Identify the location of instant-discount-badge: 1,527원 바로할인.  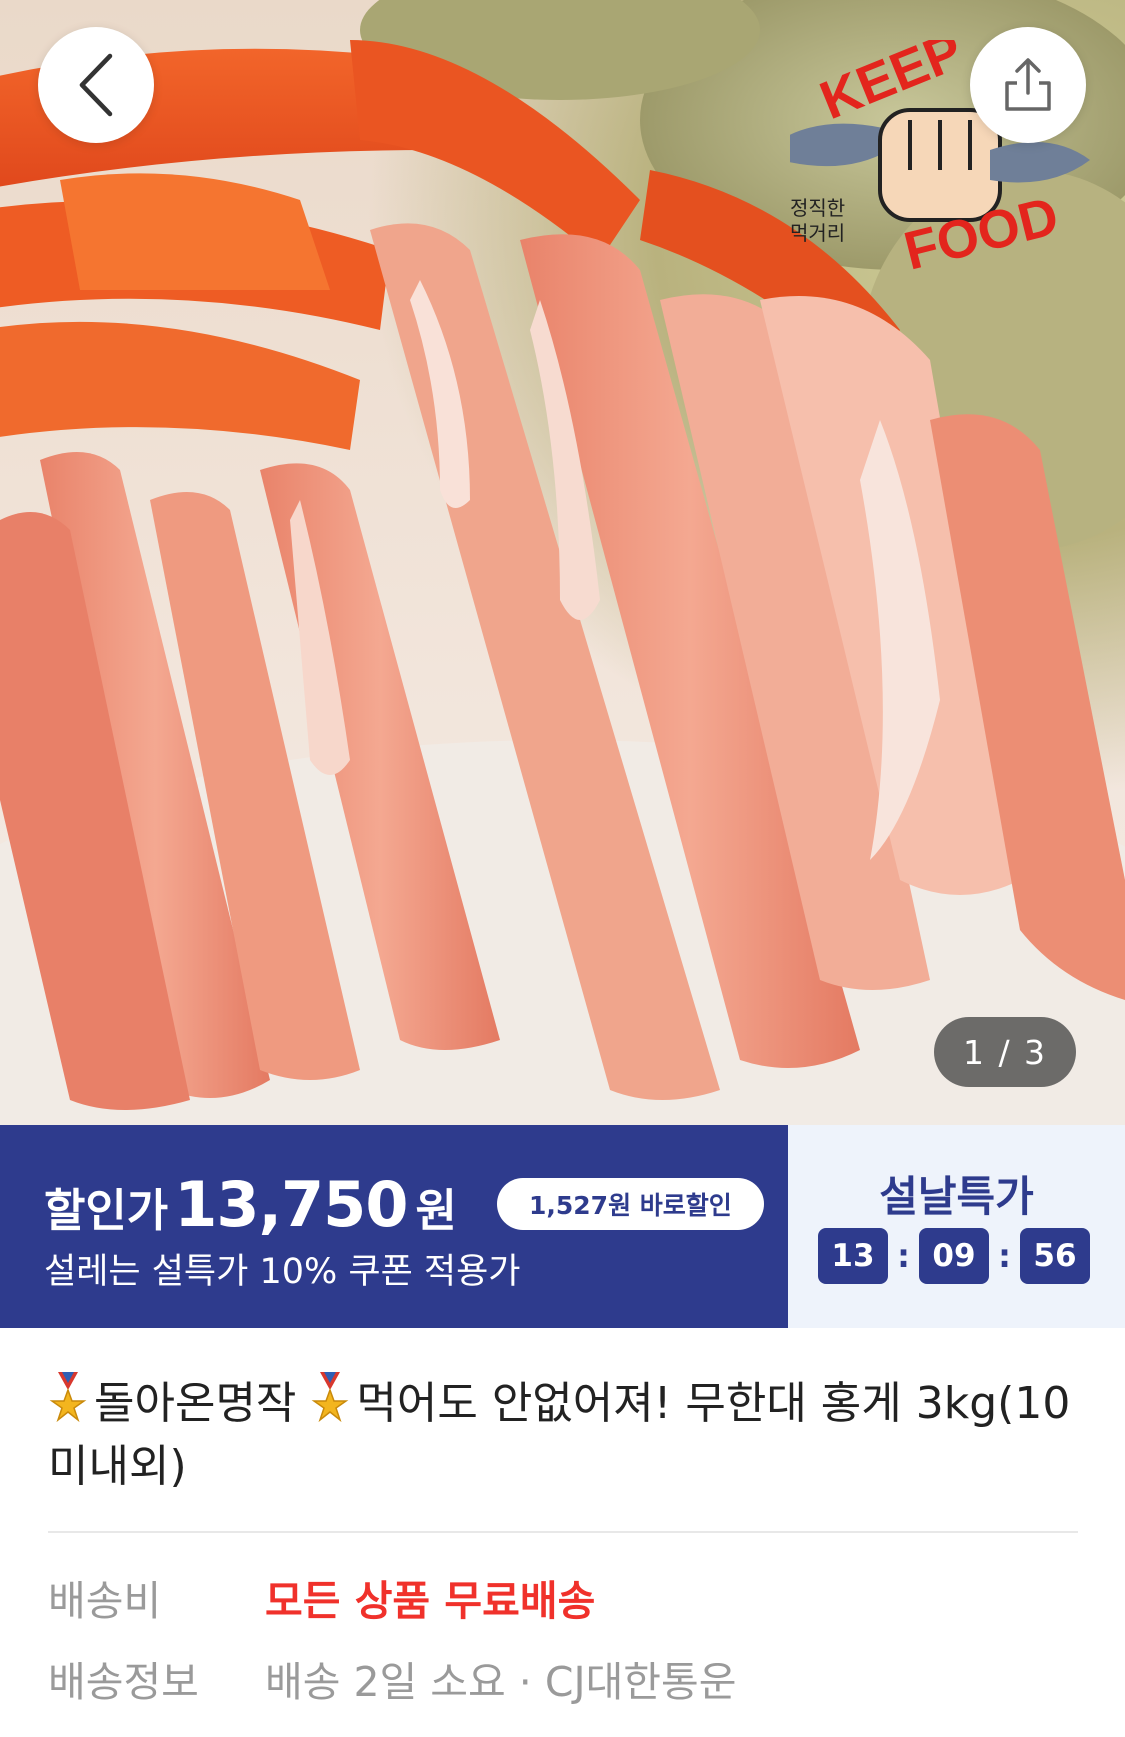
(630, 1204).